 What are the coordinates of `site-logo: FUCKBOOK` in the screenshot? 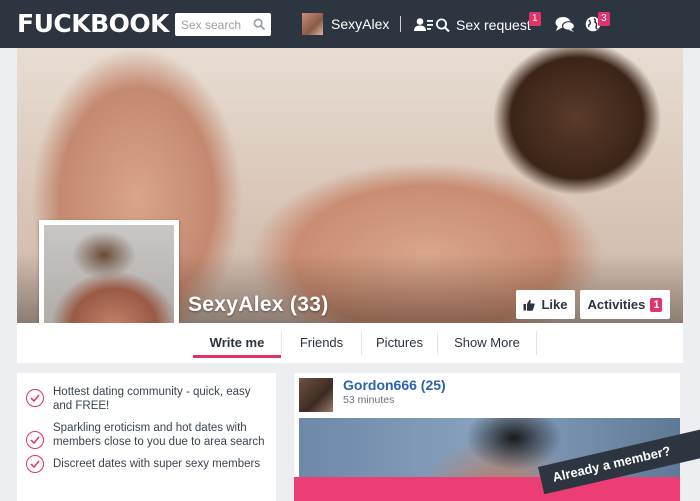 It's located at (93, 24).